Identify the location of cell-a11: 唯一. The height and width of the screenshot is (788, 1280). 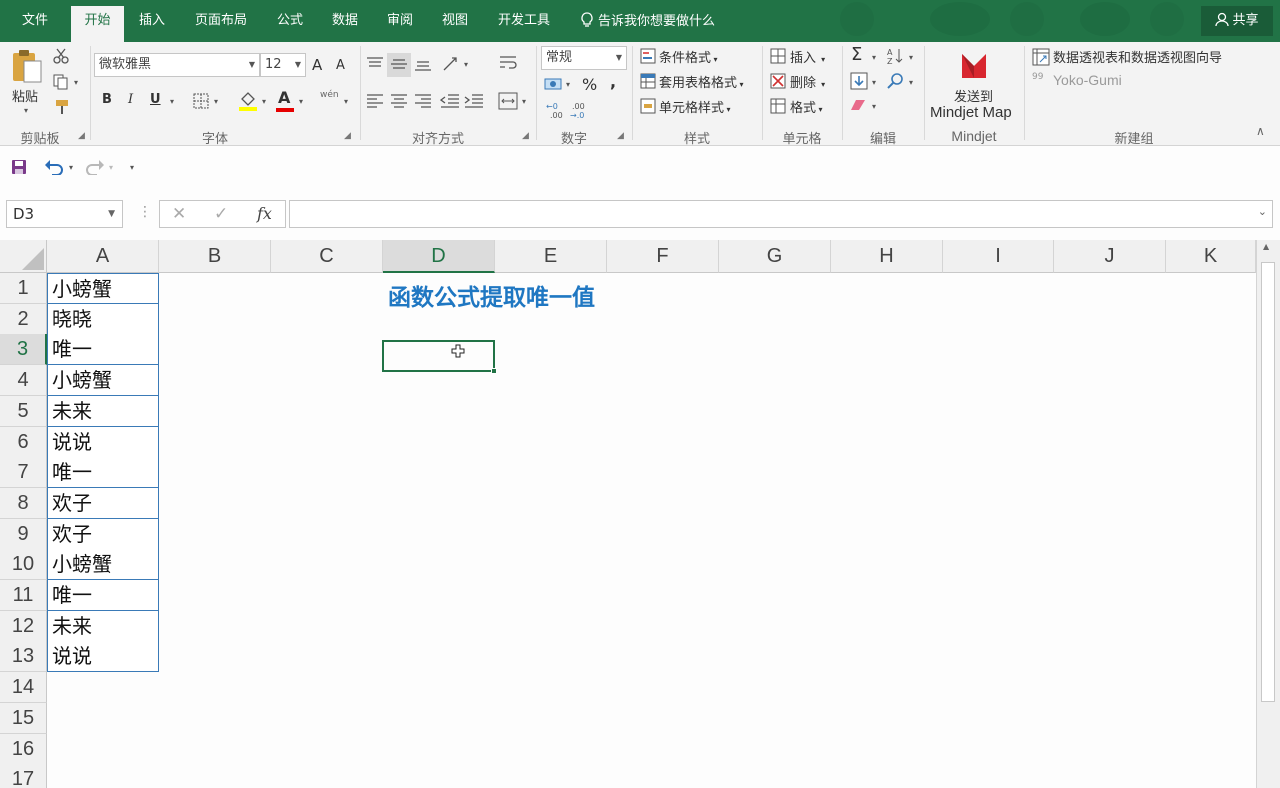
(103, 595).